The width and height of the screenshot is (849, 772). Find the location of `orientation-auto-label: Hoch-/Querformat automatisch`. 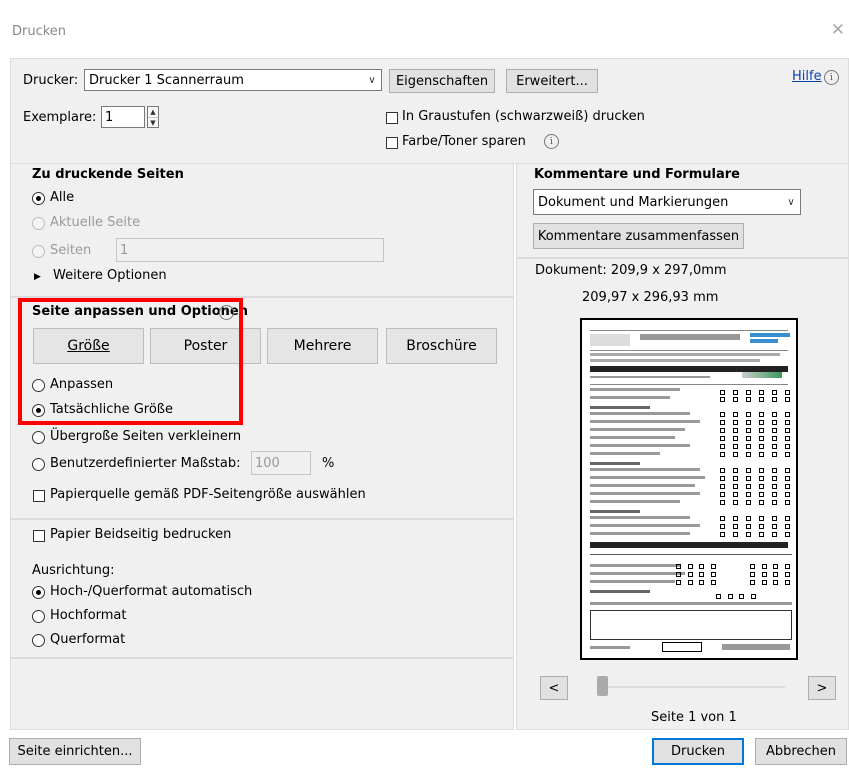

orientation-auto-label: Hoch-/Querformat automatisch is located at coordinates (151, 591).